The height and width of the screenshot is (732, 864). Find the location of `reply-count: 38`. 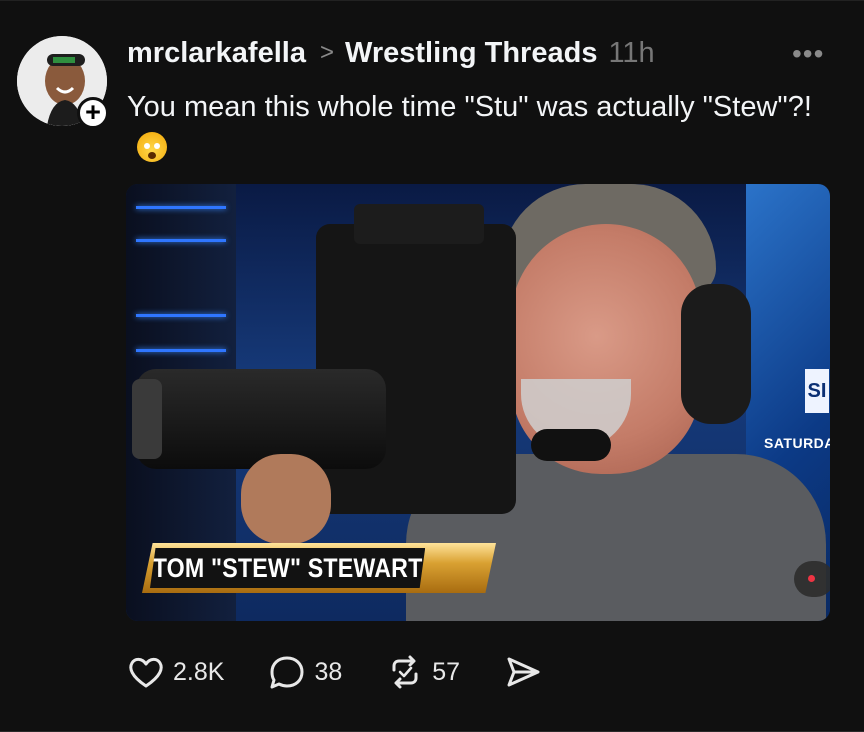

reply-count: 38 is located at coordinates (328, 671).